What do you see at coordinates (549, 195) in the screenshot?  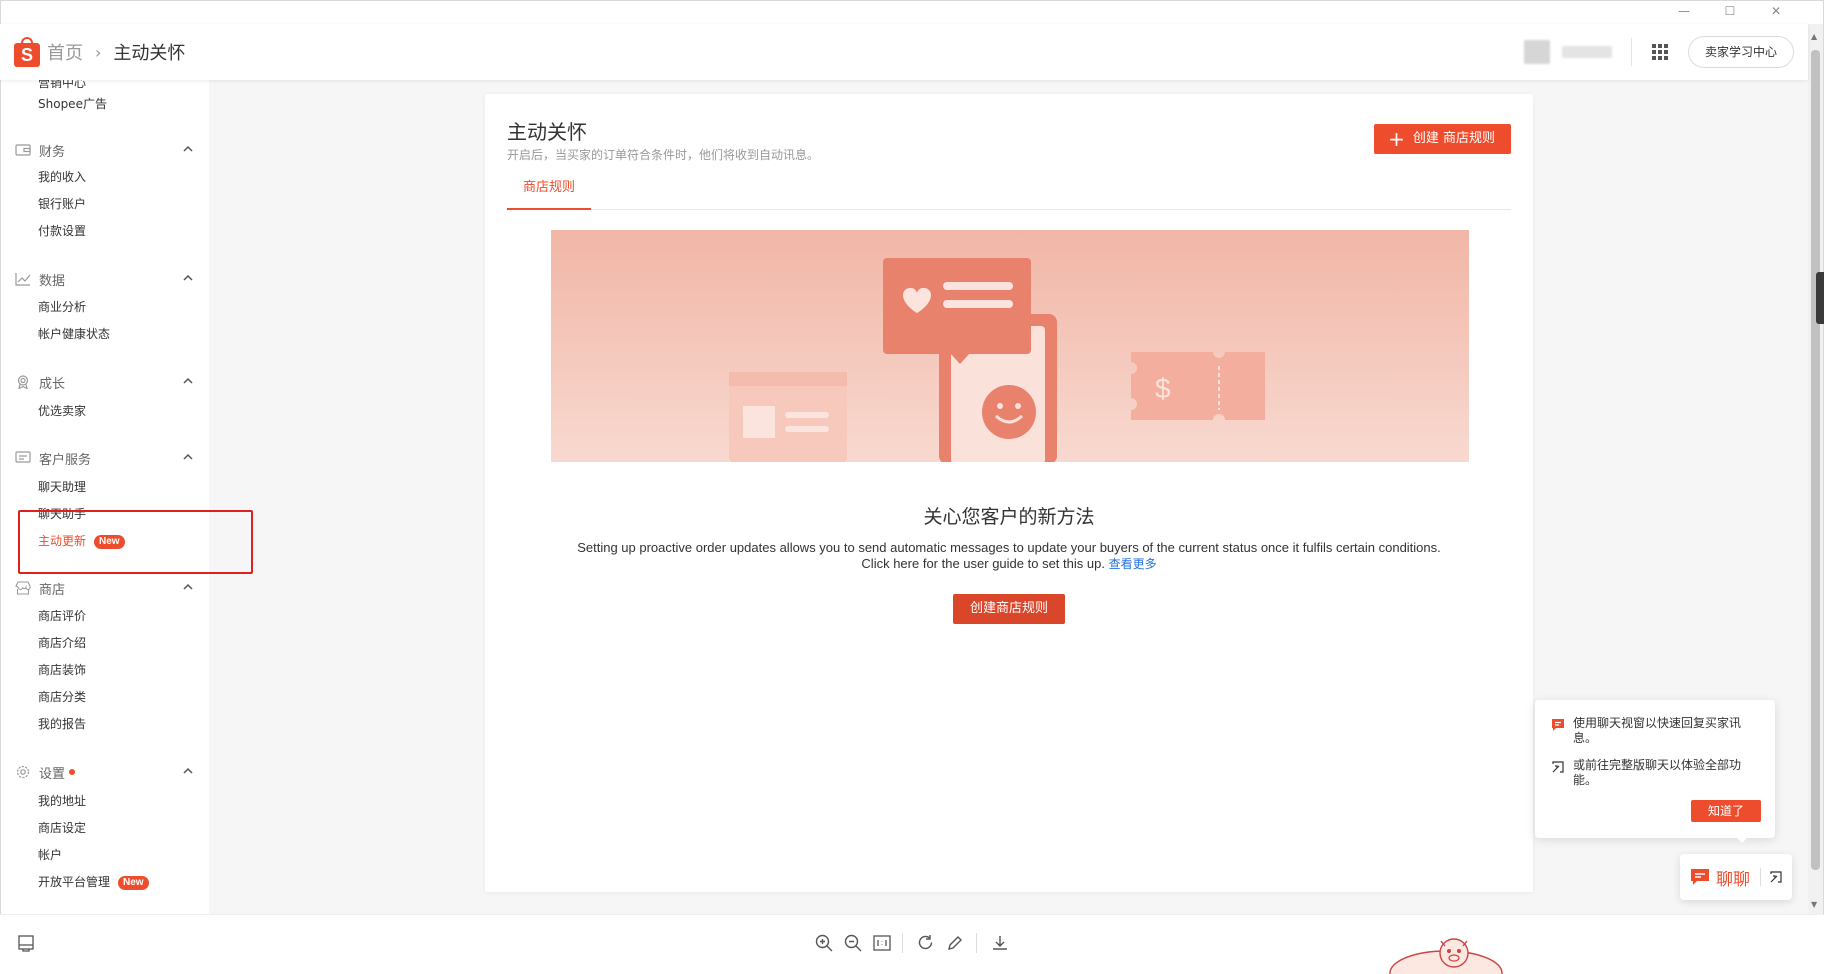 I see `tab-shop-rules: 商店规则` at bounding box center [549, 195].